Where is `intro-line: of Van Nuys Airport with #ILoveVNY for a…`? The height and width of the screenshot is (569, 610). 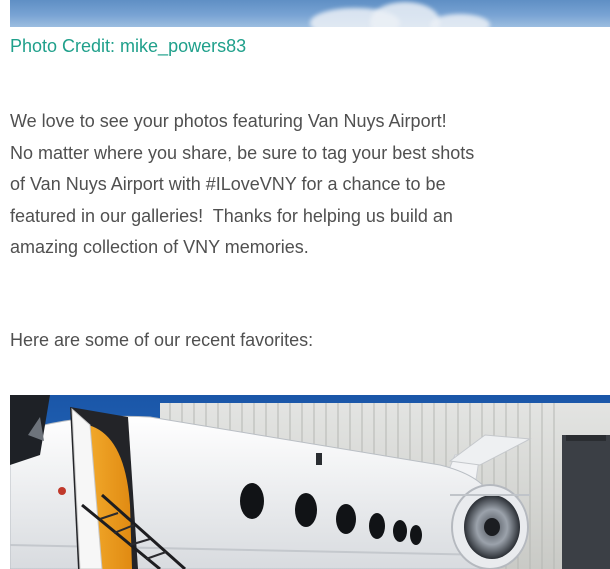 intro-line: of Van Nuys Airport with #ILoveVNY for a… is located at coordinates (228, 184).